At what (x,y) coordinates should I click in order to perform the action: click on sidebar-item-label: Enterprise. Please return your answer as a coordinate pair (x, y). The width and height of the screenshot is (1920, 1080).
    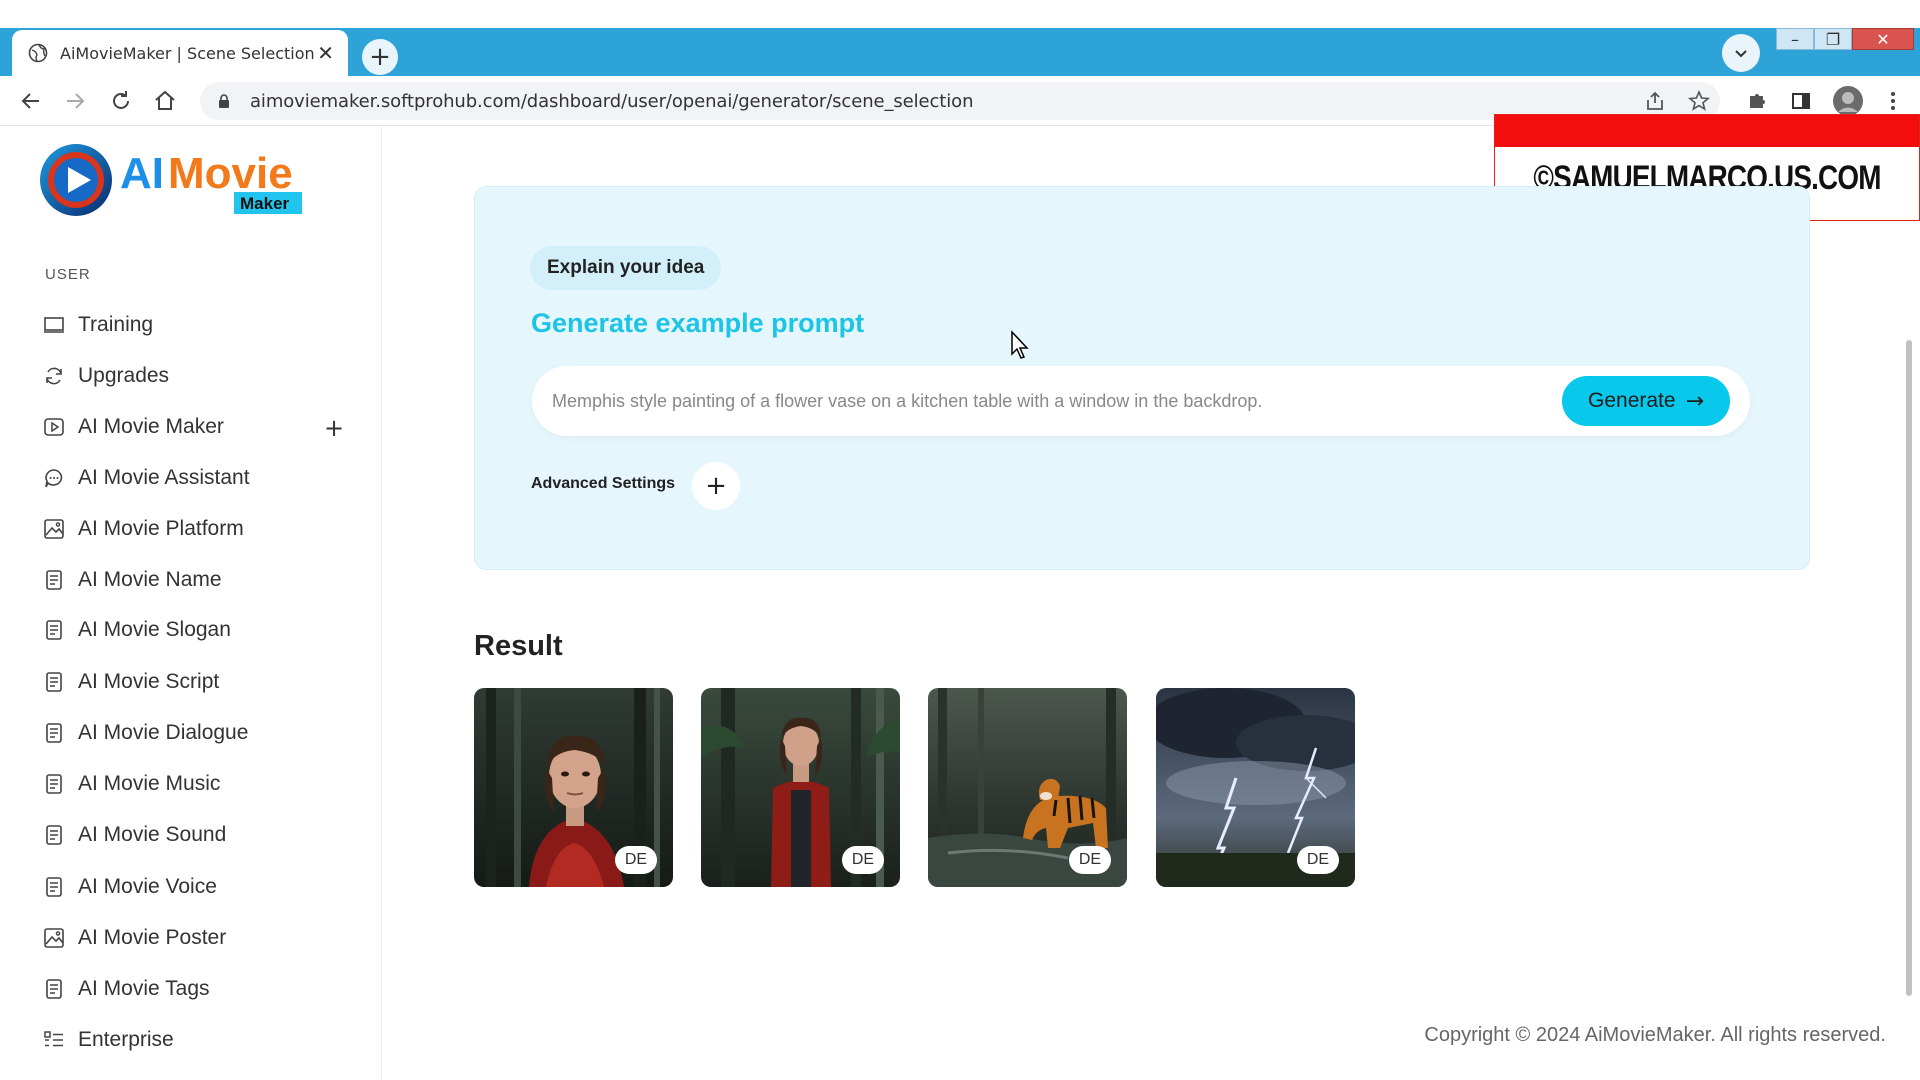
    Looking at the image, I should click on (126, 1039).